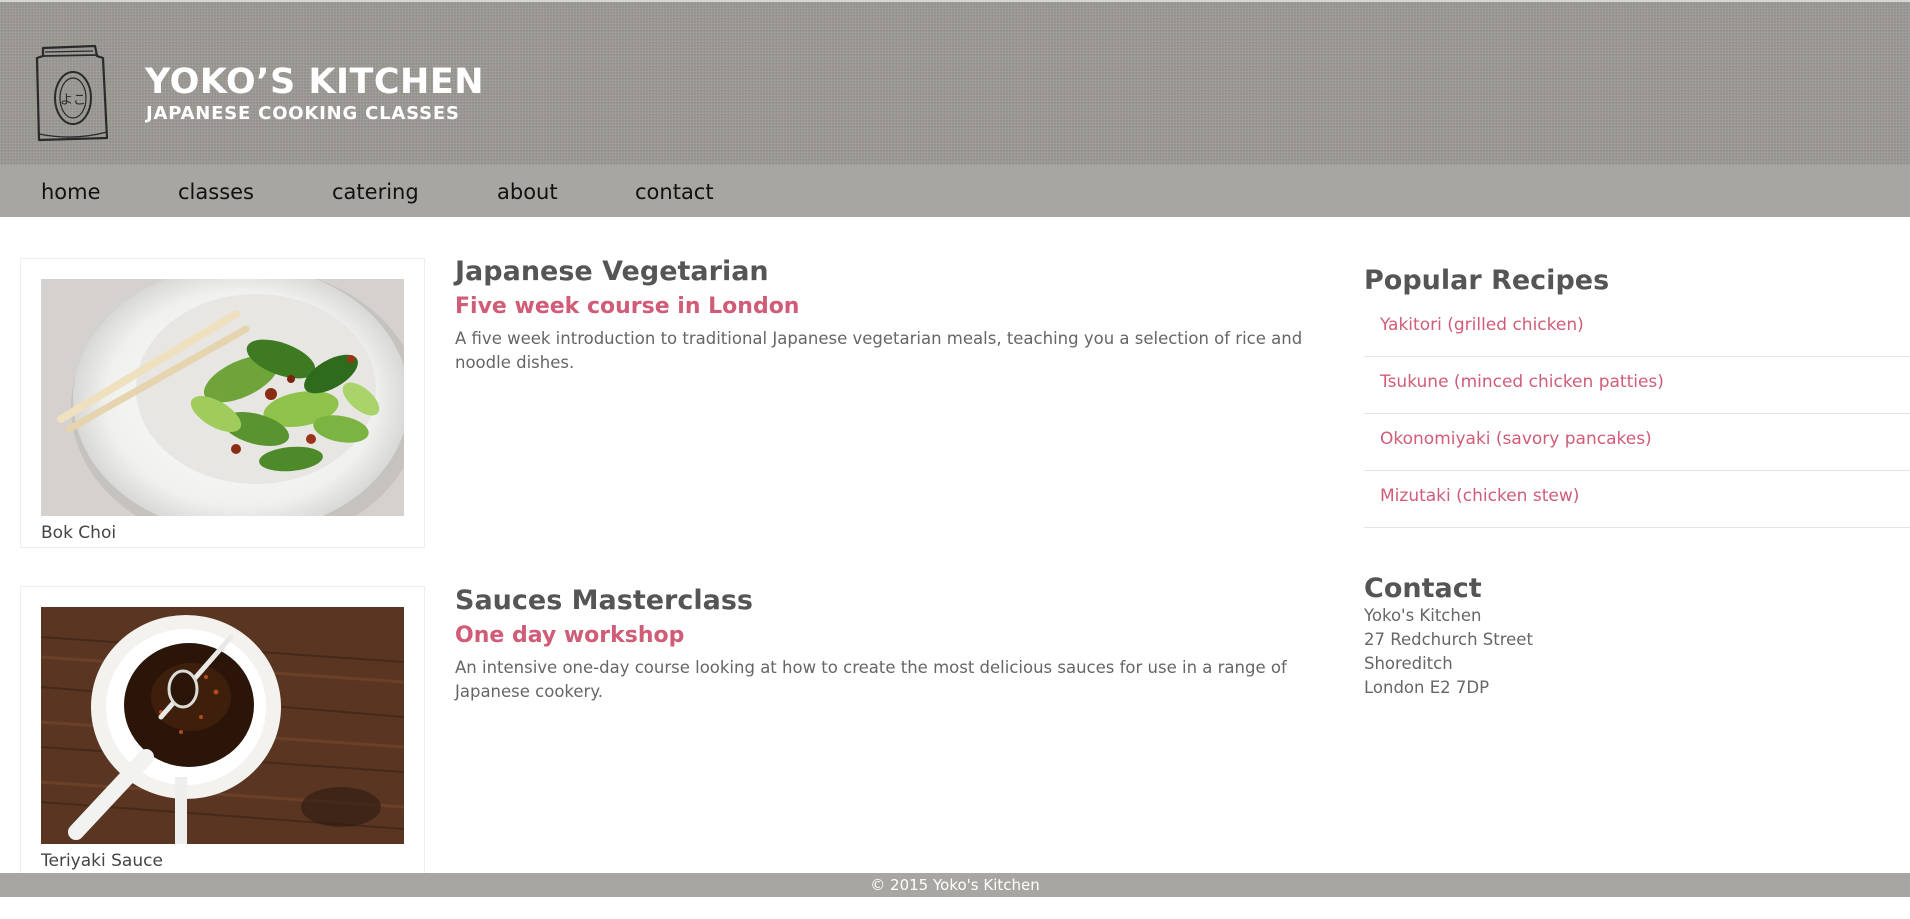 The width and height of the screenshot is (1910, 919). Describe the element at coordinates (1427, 687) in the screenshot. I see `contact-city-postcode: London E2 7DP` at that location.